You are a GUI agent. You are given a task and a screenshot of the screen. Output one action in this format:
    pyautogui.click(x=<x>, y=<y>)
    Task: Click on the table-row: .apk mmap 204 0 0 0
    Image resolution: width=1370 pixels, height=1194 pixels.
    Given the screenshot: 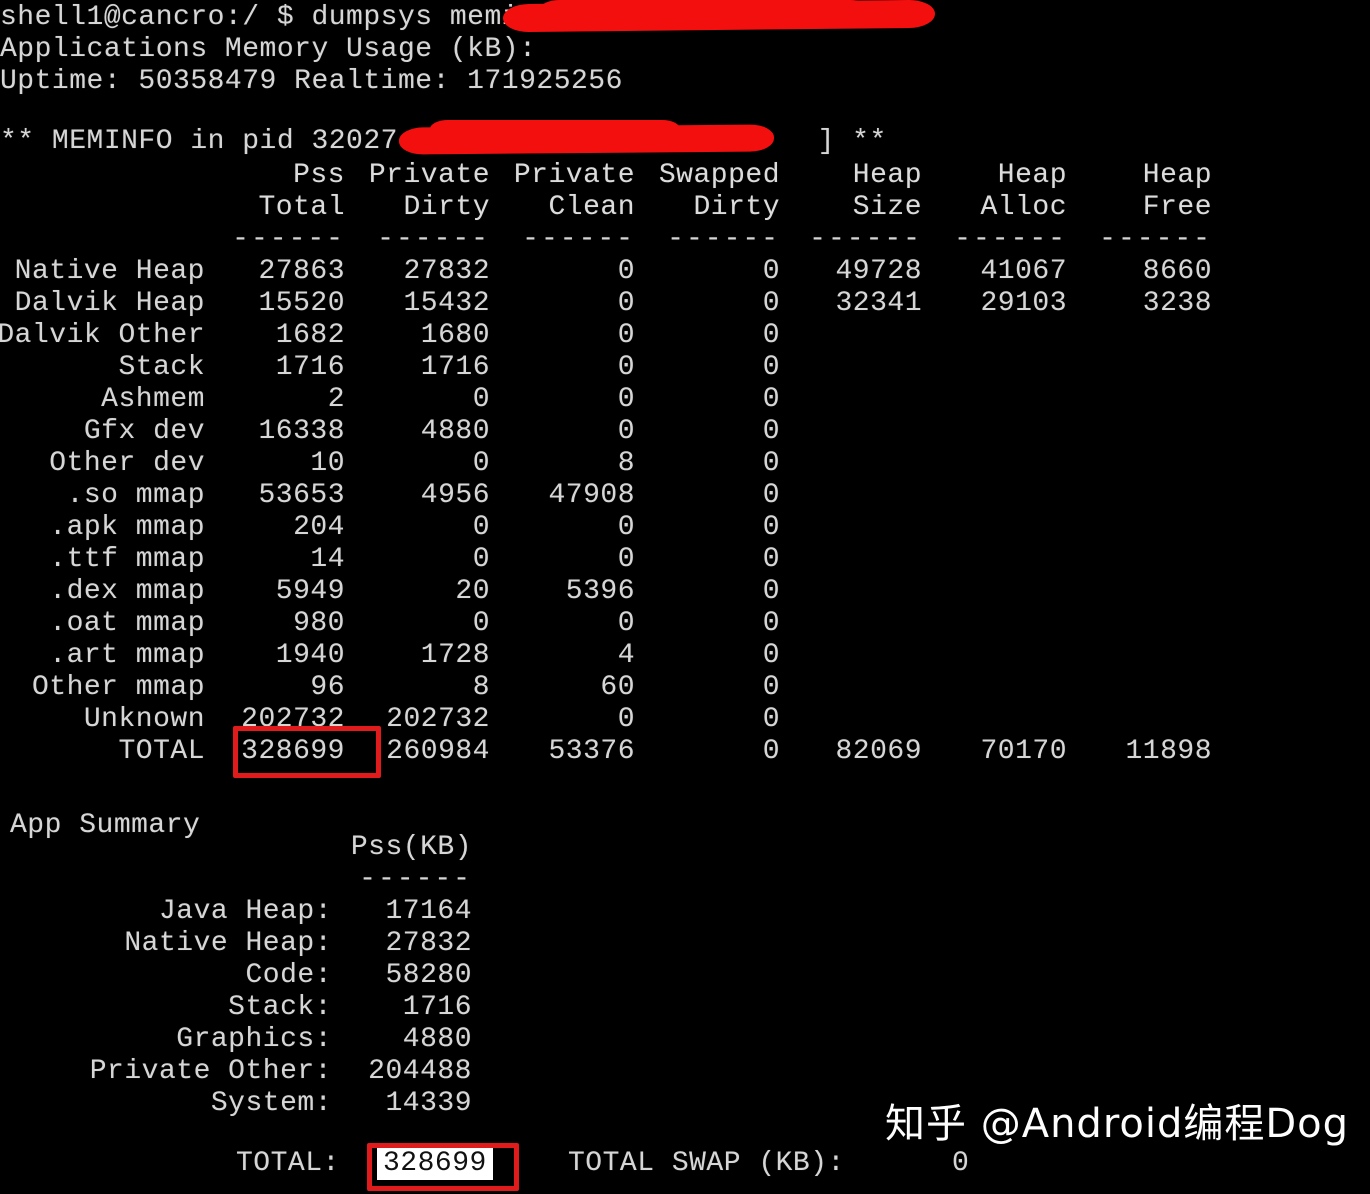 What is the action you would take?
    pyautogui.click(x=685, y=528)
    